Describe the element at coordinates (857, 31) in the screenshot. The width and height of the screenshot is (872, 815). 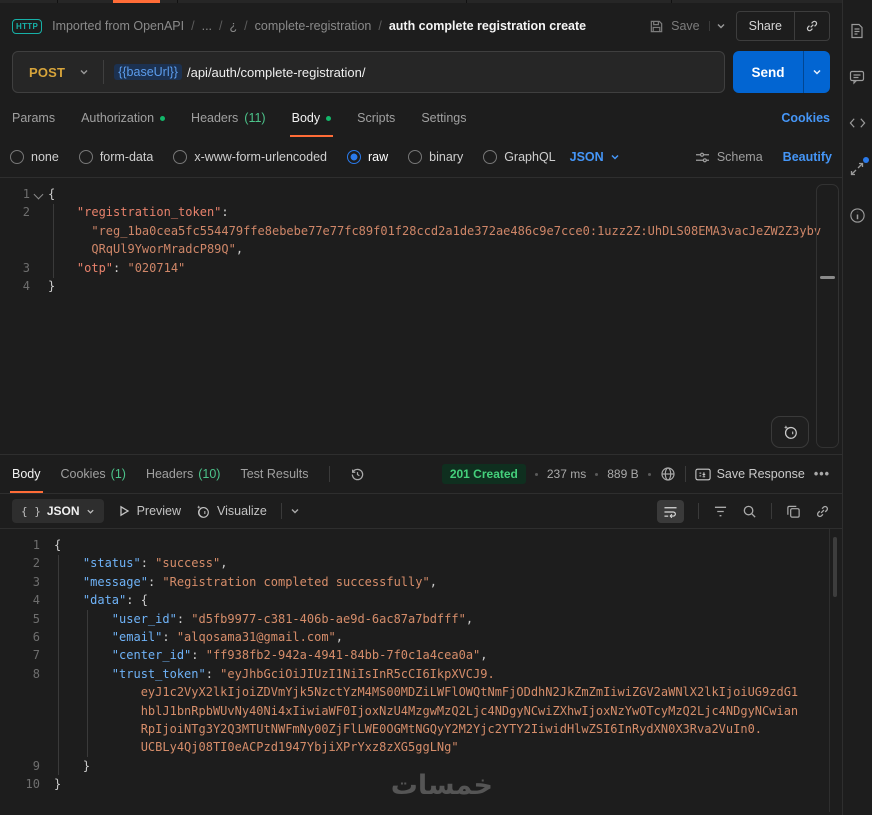
I see `documentation-icon` at that location.